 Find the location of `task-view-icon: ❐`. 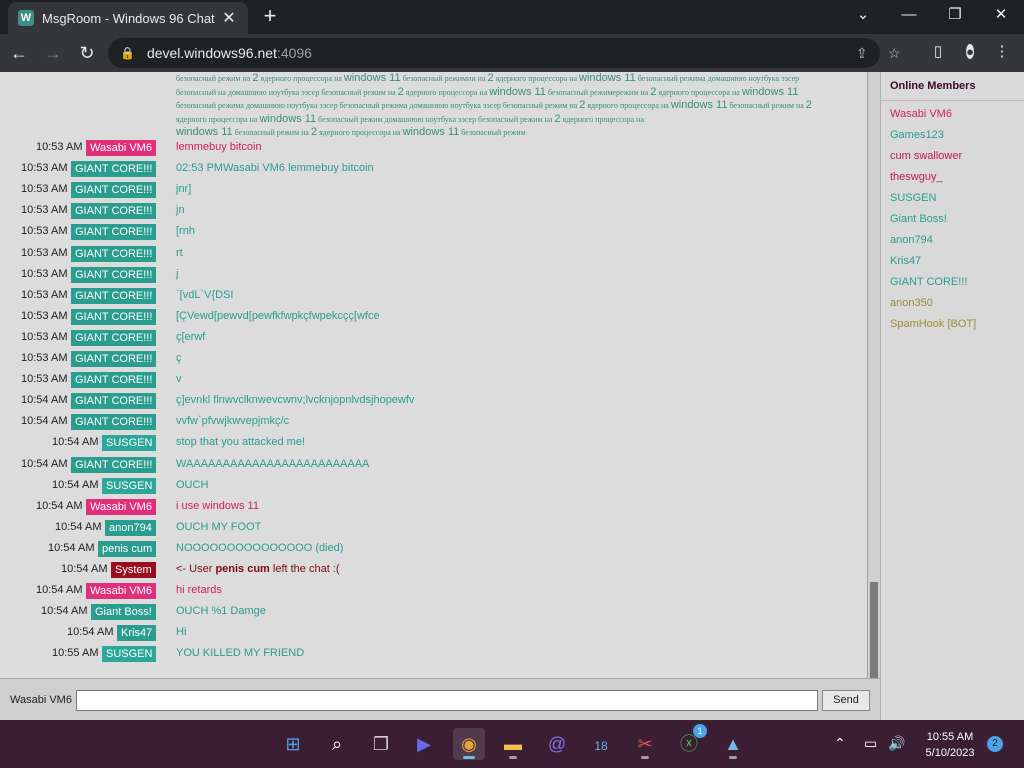

task-view-icon: ❐ is located at coordinates (381, 744).